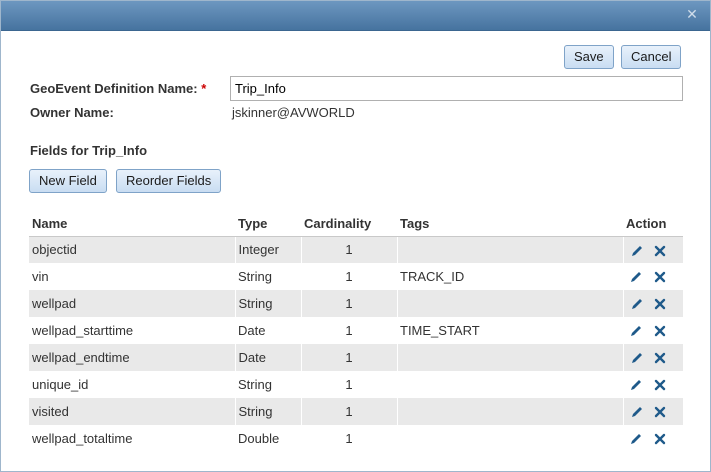 The width and height of the screenshot is (711, 472). I want to click on definition-name-input, so click(456, 88).